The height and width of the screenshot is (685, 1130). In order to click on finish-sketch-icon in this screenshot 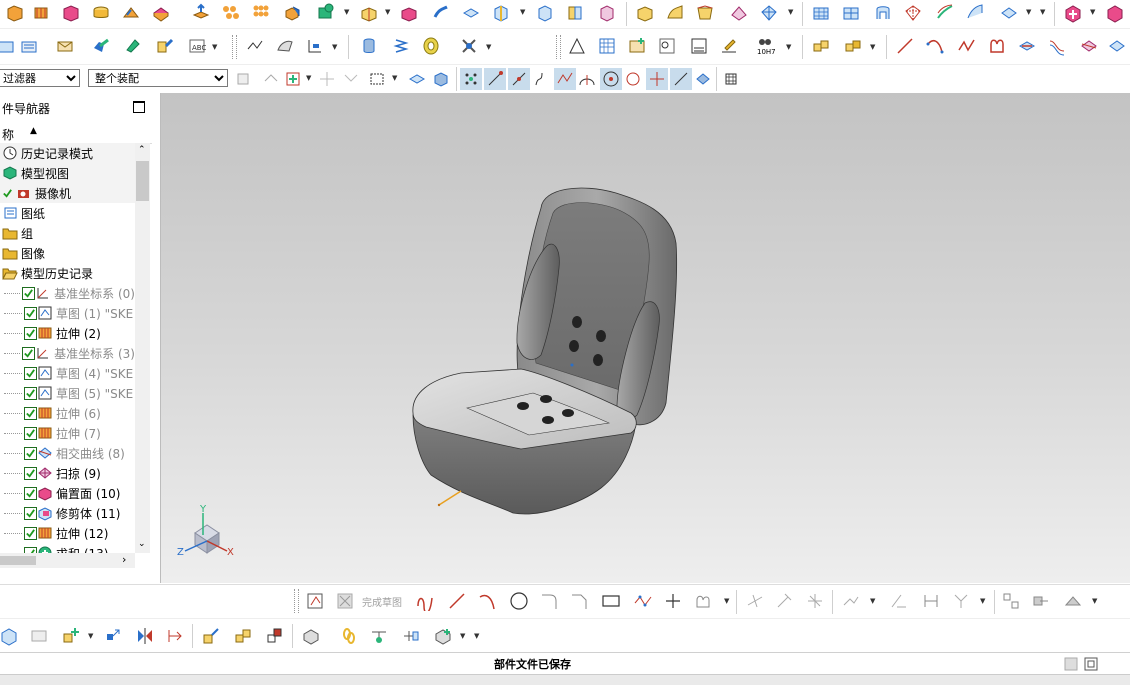, I will do `click(345, 601)`.